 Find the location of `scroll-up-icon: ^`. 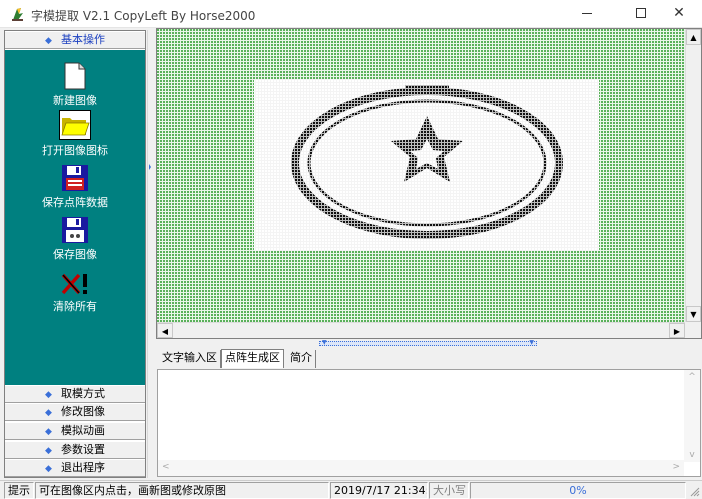

scroll-up-icon: ^ is located at coordinates (692, 377).